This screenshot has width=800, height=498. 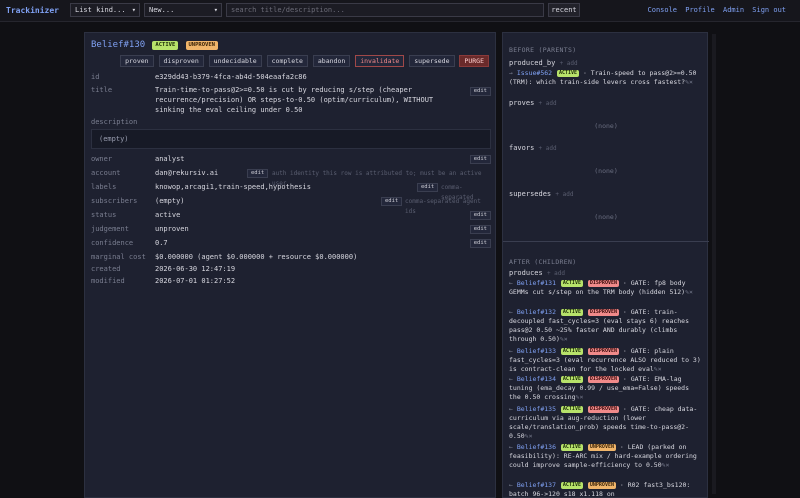 What do you see at coordinates (114, 201) in the screenshot?
I see `field-label: subscribers` at bounding box center [114, 201].